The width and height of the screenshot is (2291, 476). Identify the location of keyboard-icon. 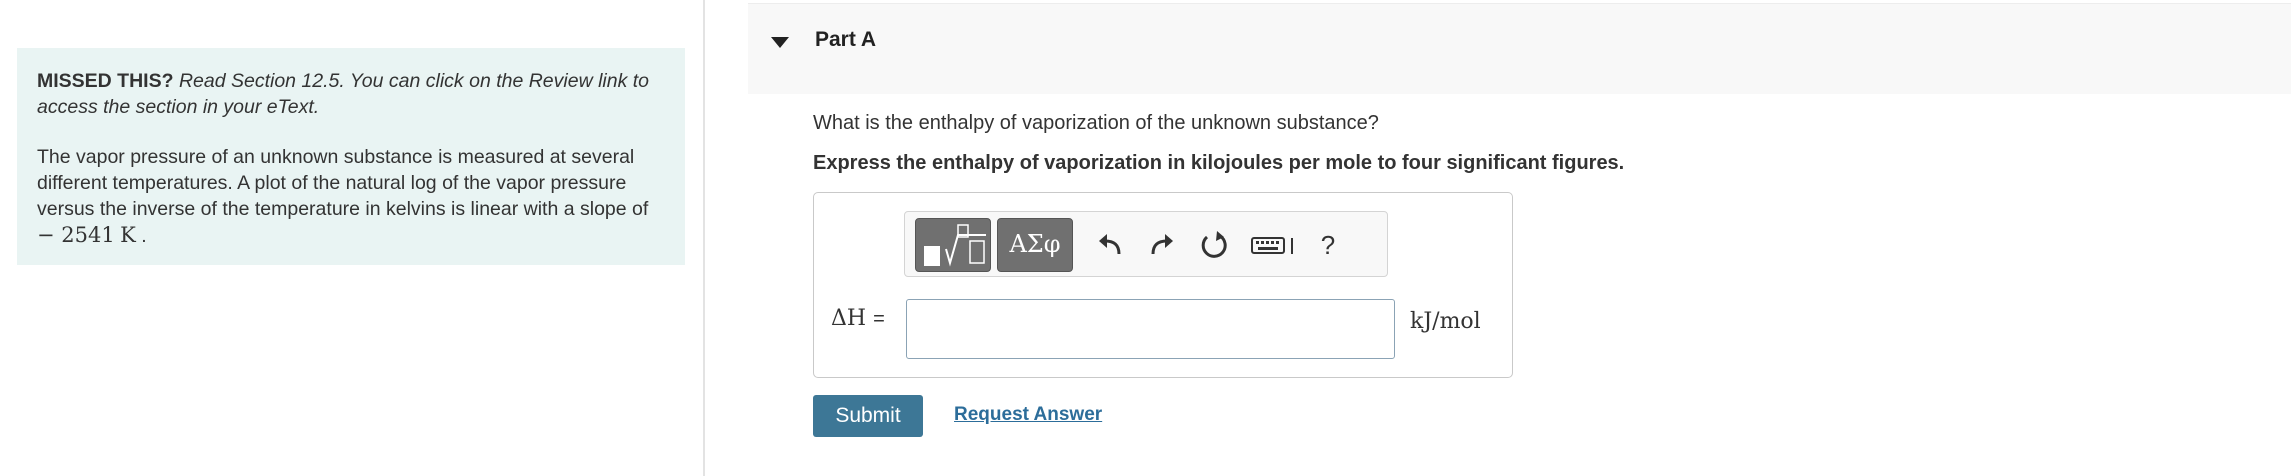
(1272, 245).